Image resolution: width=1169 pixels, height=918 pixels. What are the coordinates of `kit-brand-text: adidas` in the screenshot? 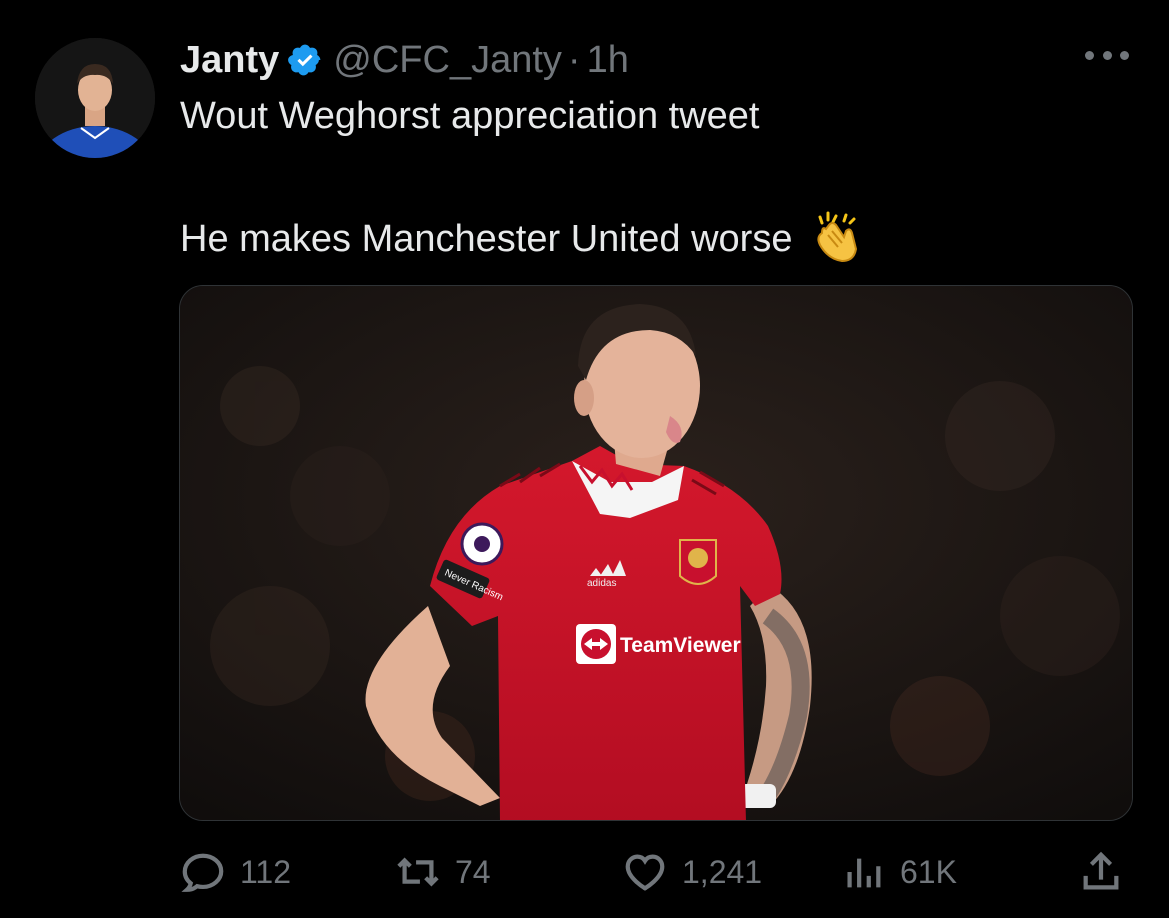 It's located at (601, 583).